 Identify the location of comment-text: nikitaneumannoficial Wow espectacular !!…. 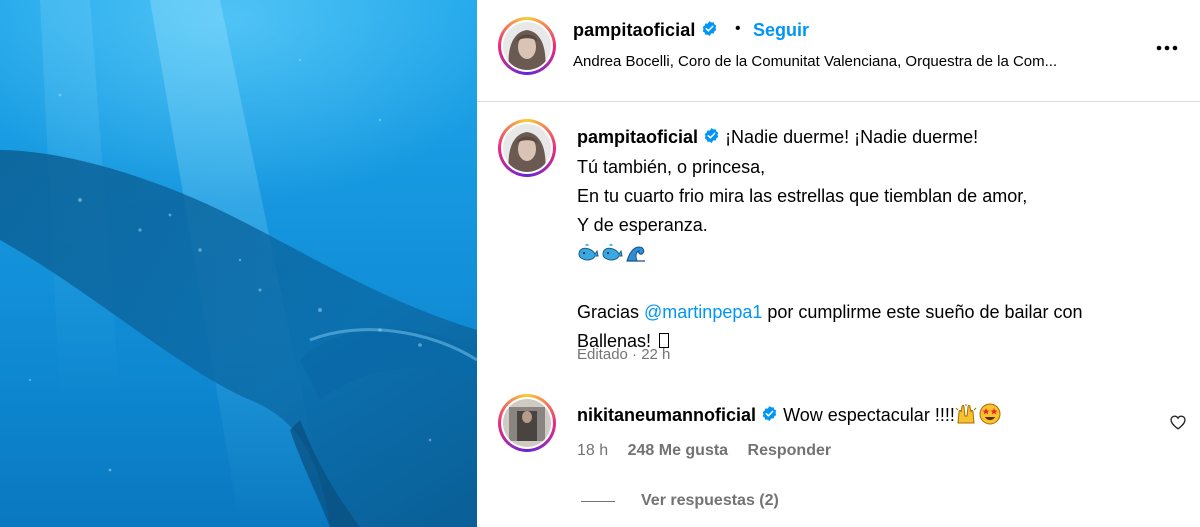
(790, 415).